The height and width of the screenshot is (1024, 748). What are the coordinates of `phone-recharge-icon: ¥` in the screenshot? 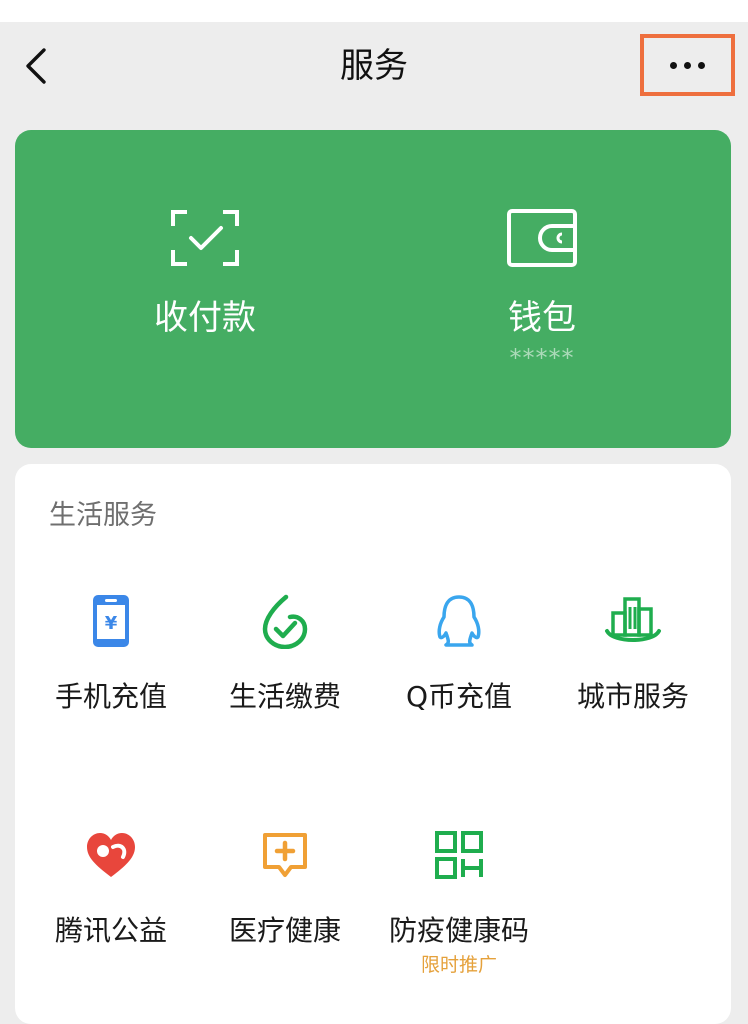 It's located at (111, 621).